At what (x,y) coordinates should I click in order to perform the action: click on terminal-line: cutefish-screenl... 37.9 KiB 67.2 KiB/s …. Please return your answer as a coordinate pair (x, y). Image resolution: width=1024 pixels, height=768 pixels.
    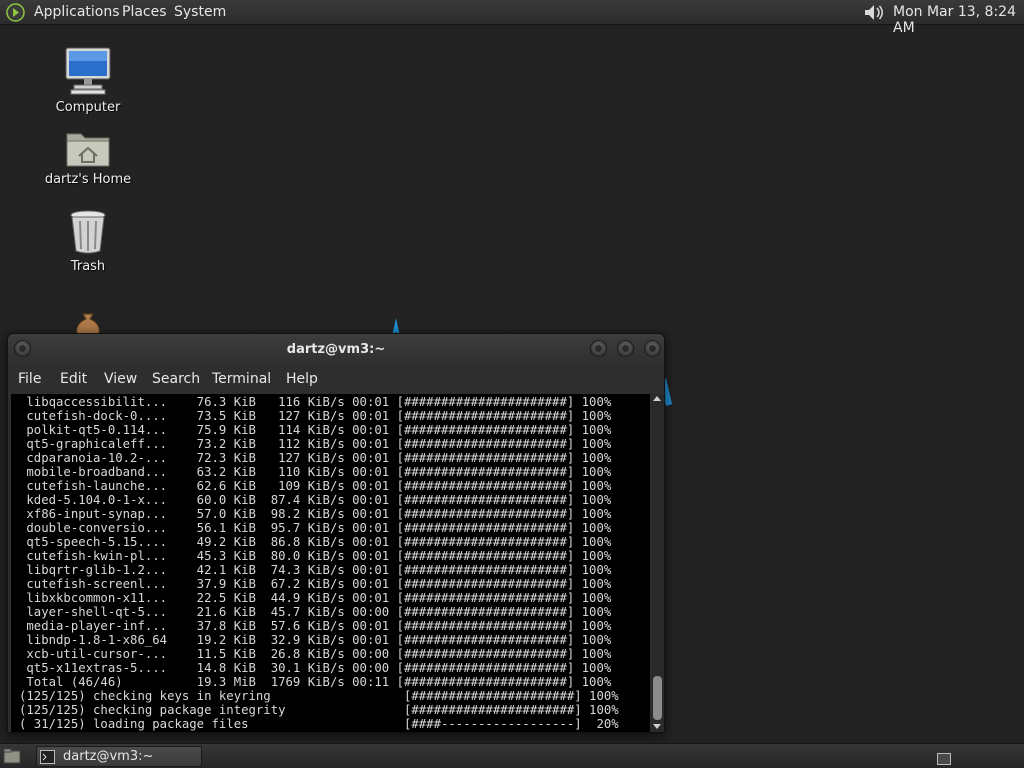
    Looking at the image, I should click on (315, 584).